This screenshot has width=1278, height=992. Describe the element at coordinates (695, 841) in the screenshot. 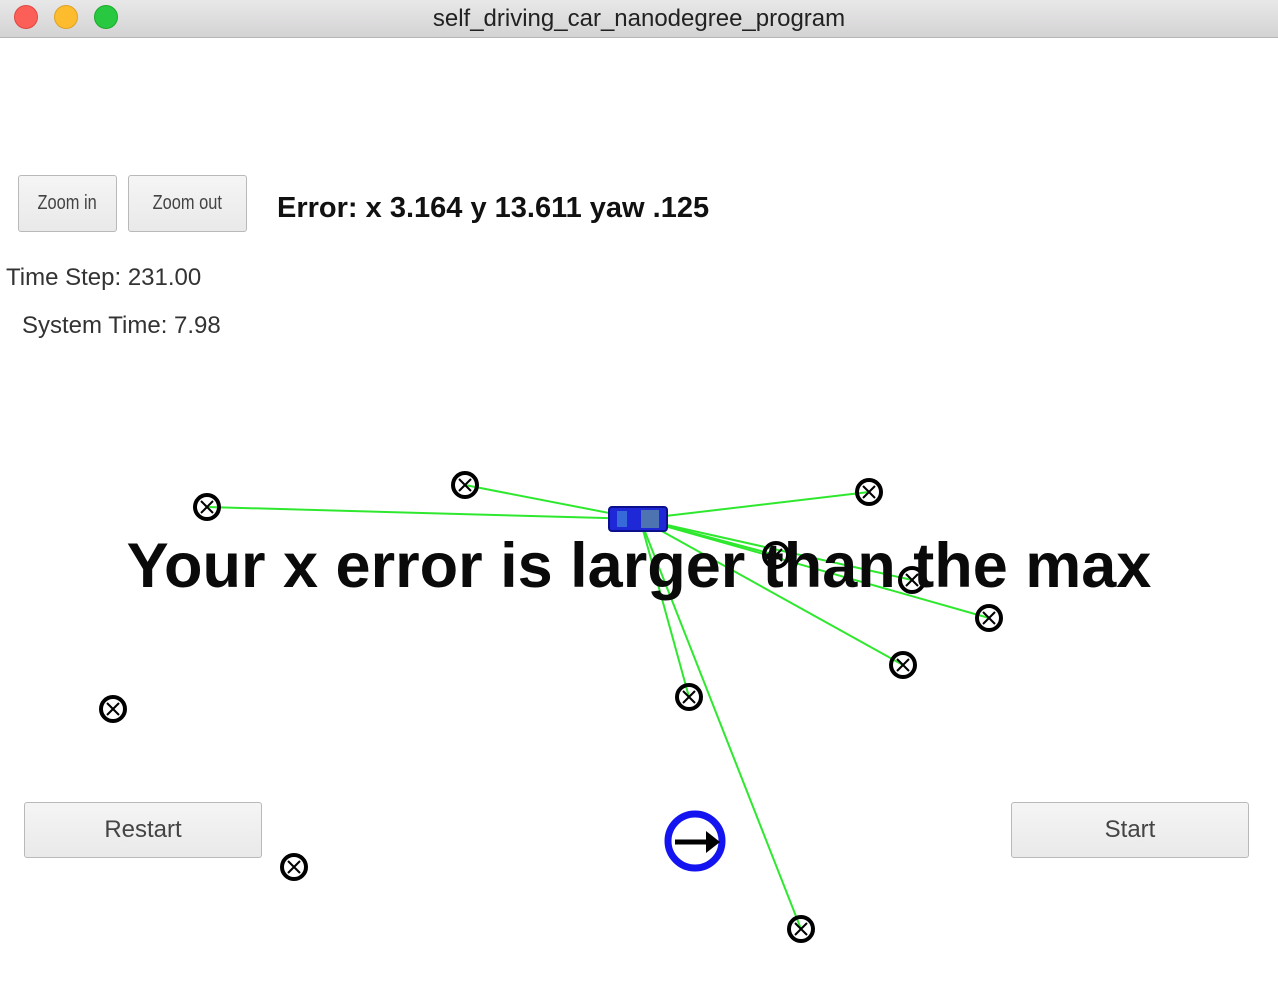

I see `ground-truth-arrow-icon` at that location.